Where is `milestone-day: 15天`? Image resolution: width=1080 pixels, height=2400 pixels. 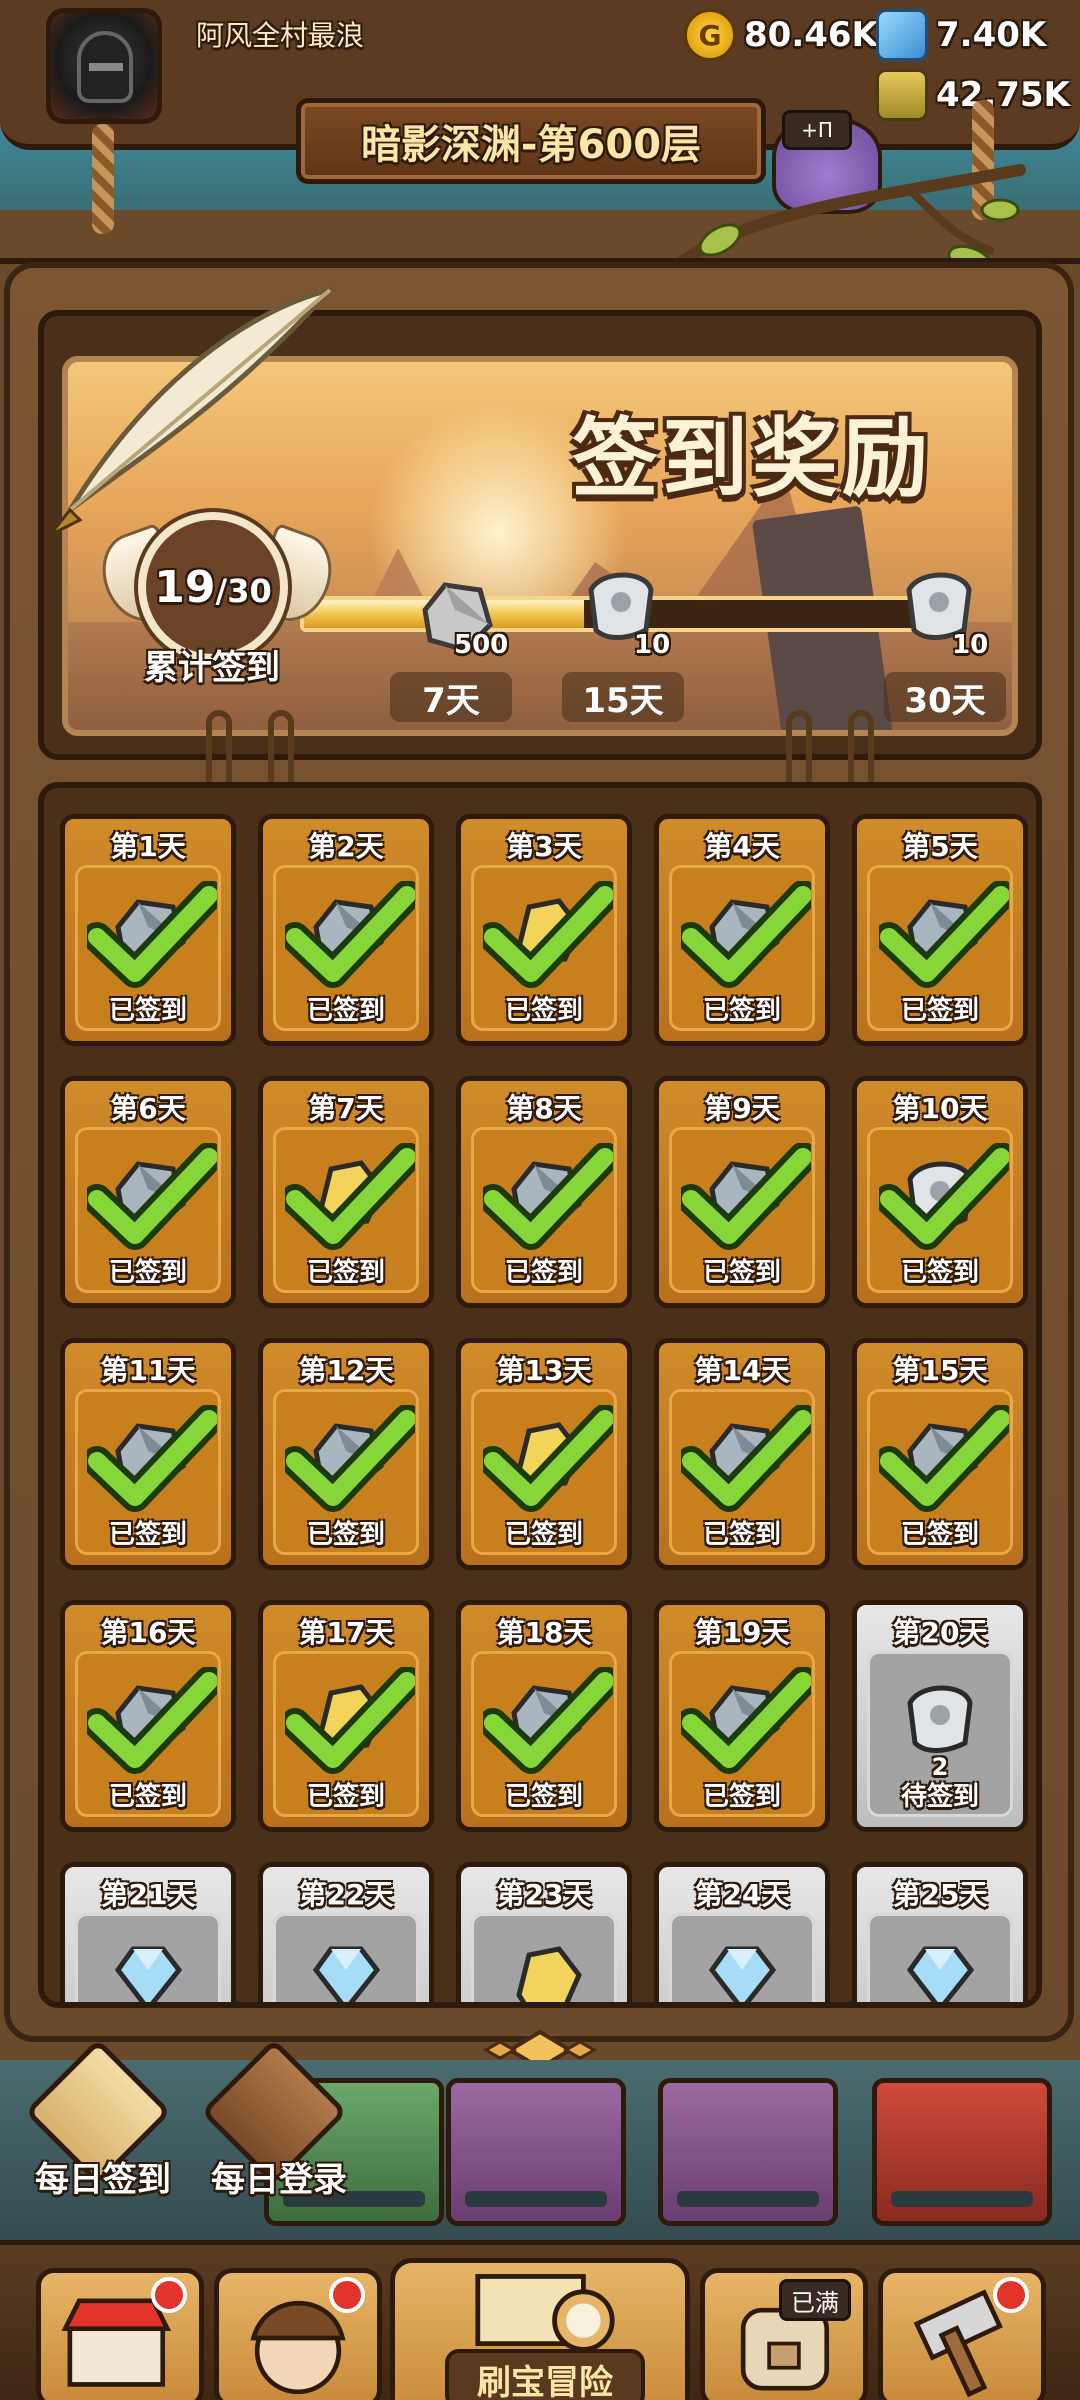 milestone-day: 15天 is located at coordinates (623, 697).